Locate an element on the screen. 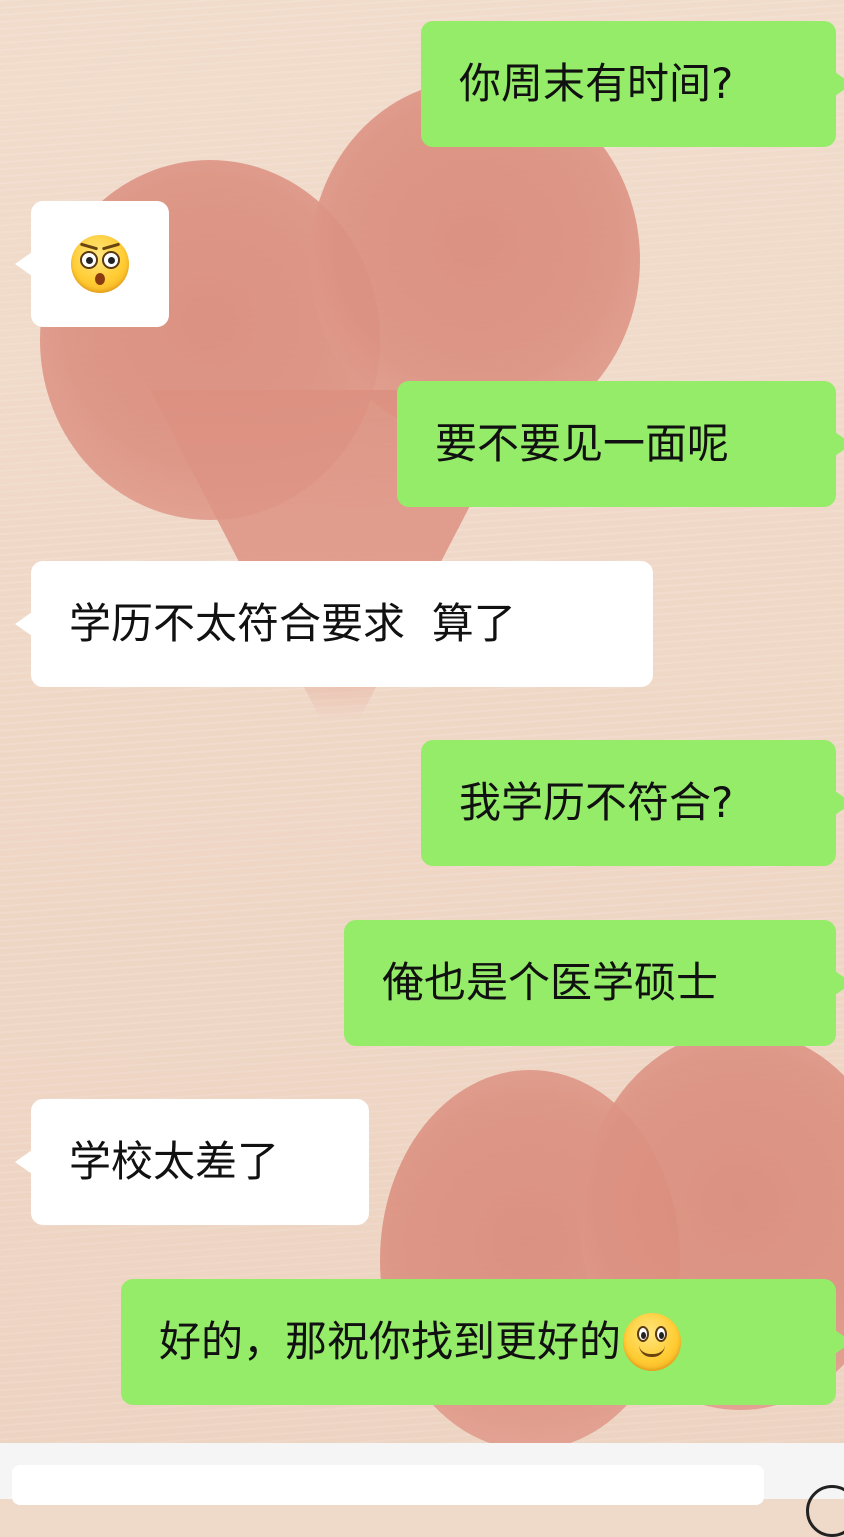  smiling-face-icon is located at coordinates (652, 1342).